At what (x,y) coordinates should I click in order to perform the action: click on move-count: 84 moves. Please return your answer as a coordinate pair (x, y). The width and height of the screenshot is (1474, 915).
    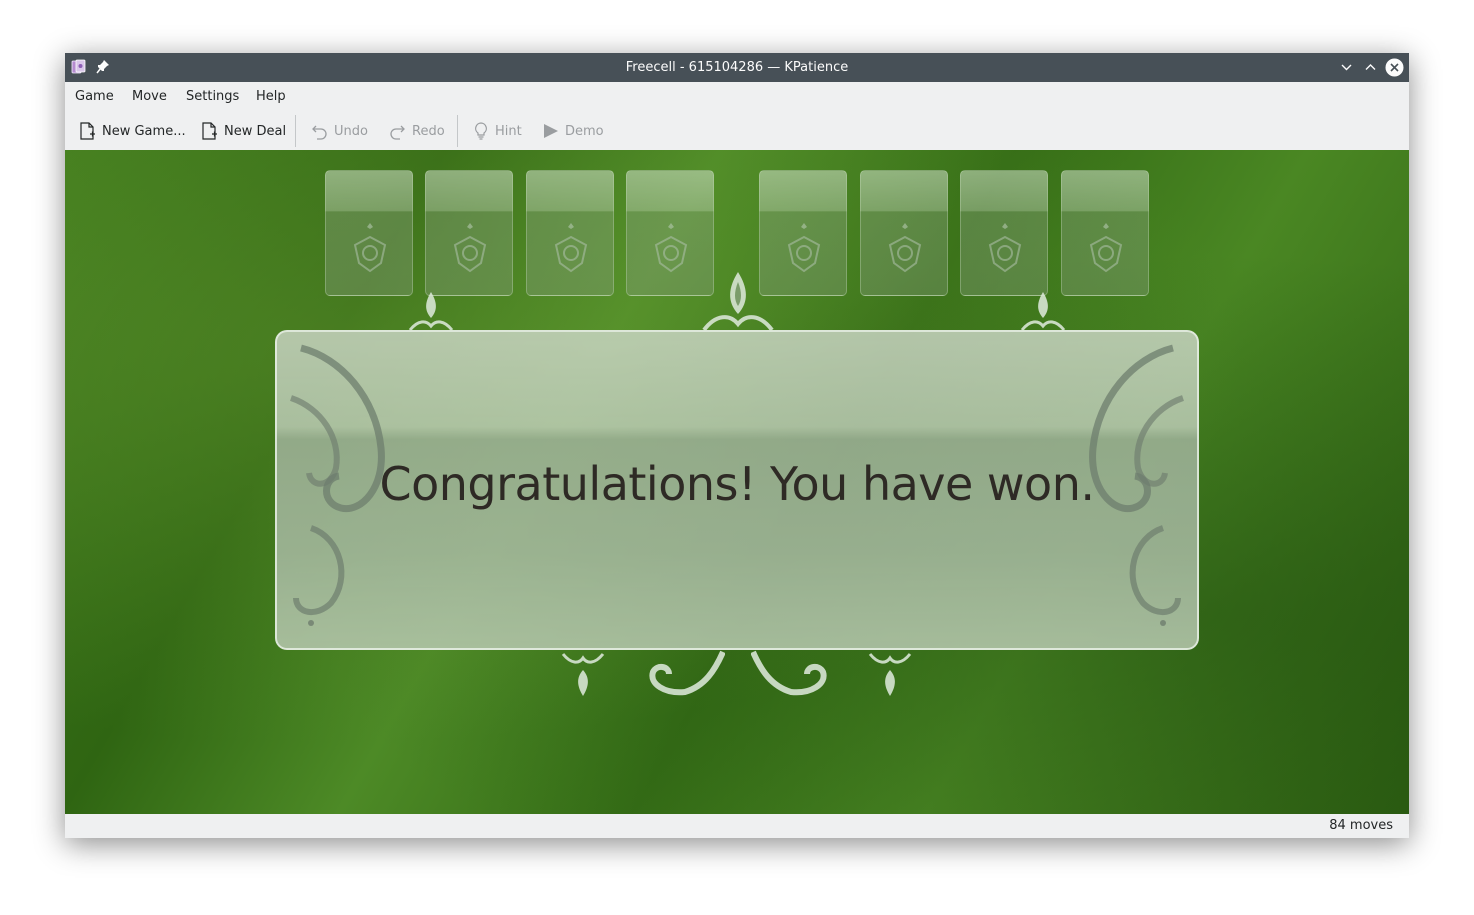
    Looking at the image, I should click on (1361, 825).